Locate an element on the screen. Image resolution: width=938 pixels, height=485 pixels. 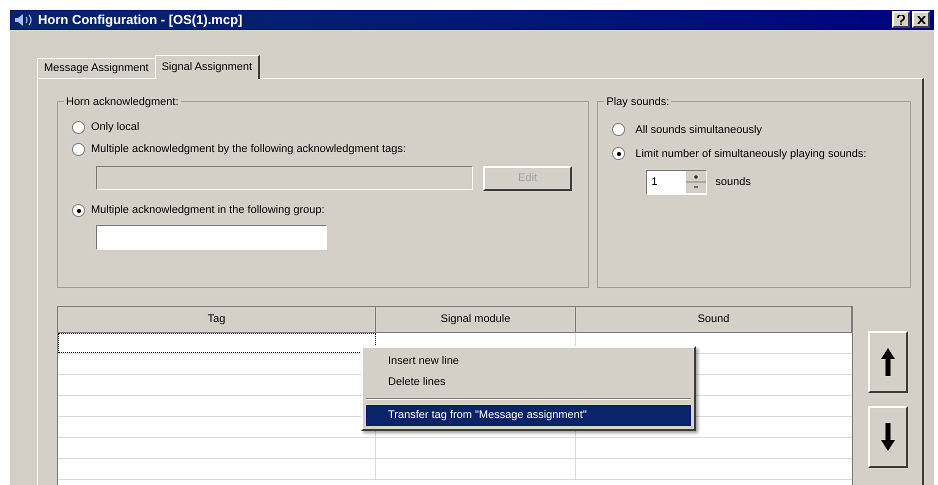
menu-item: Delete lines is located at coordinates (528, 382).